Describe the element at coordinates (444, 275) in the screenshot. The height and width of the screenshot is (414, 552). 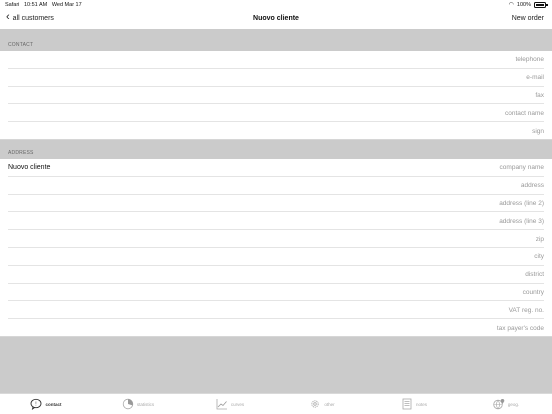
I see `district-field` at that location.